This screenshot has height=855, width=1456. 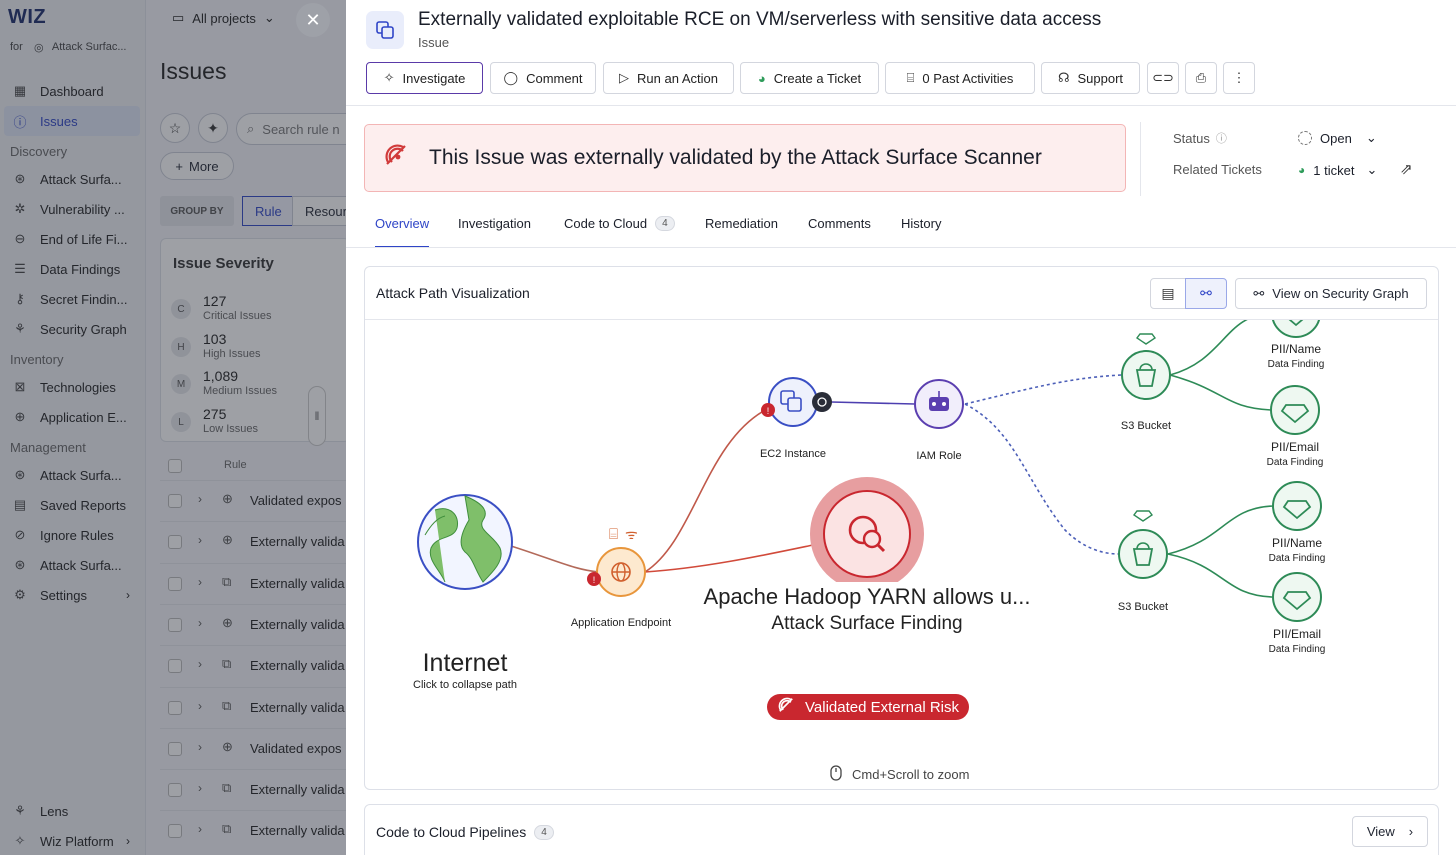 I want to click on investigate-button: ✧ Investigate, so click(x=424, y=78).